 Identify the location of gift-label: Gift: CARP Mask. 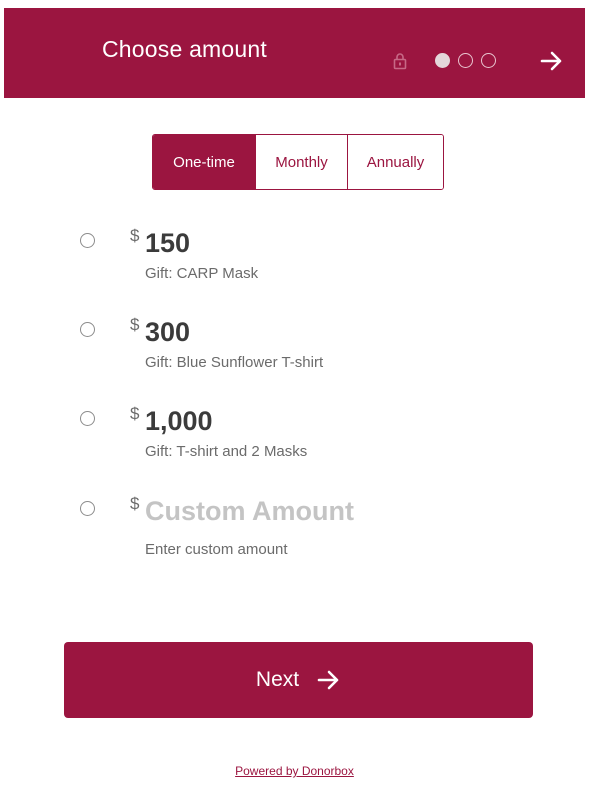
(202, 273).